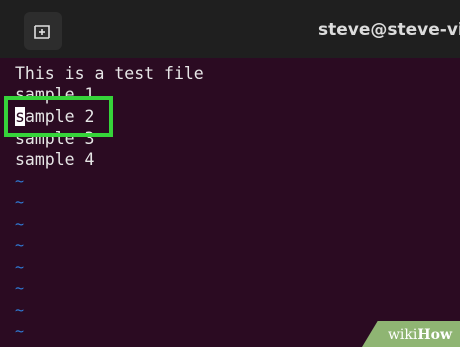  I want to click on text-line: This is a test file, so click(109, 73).